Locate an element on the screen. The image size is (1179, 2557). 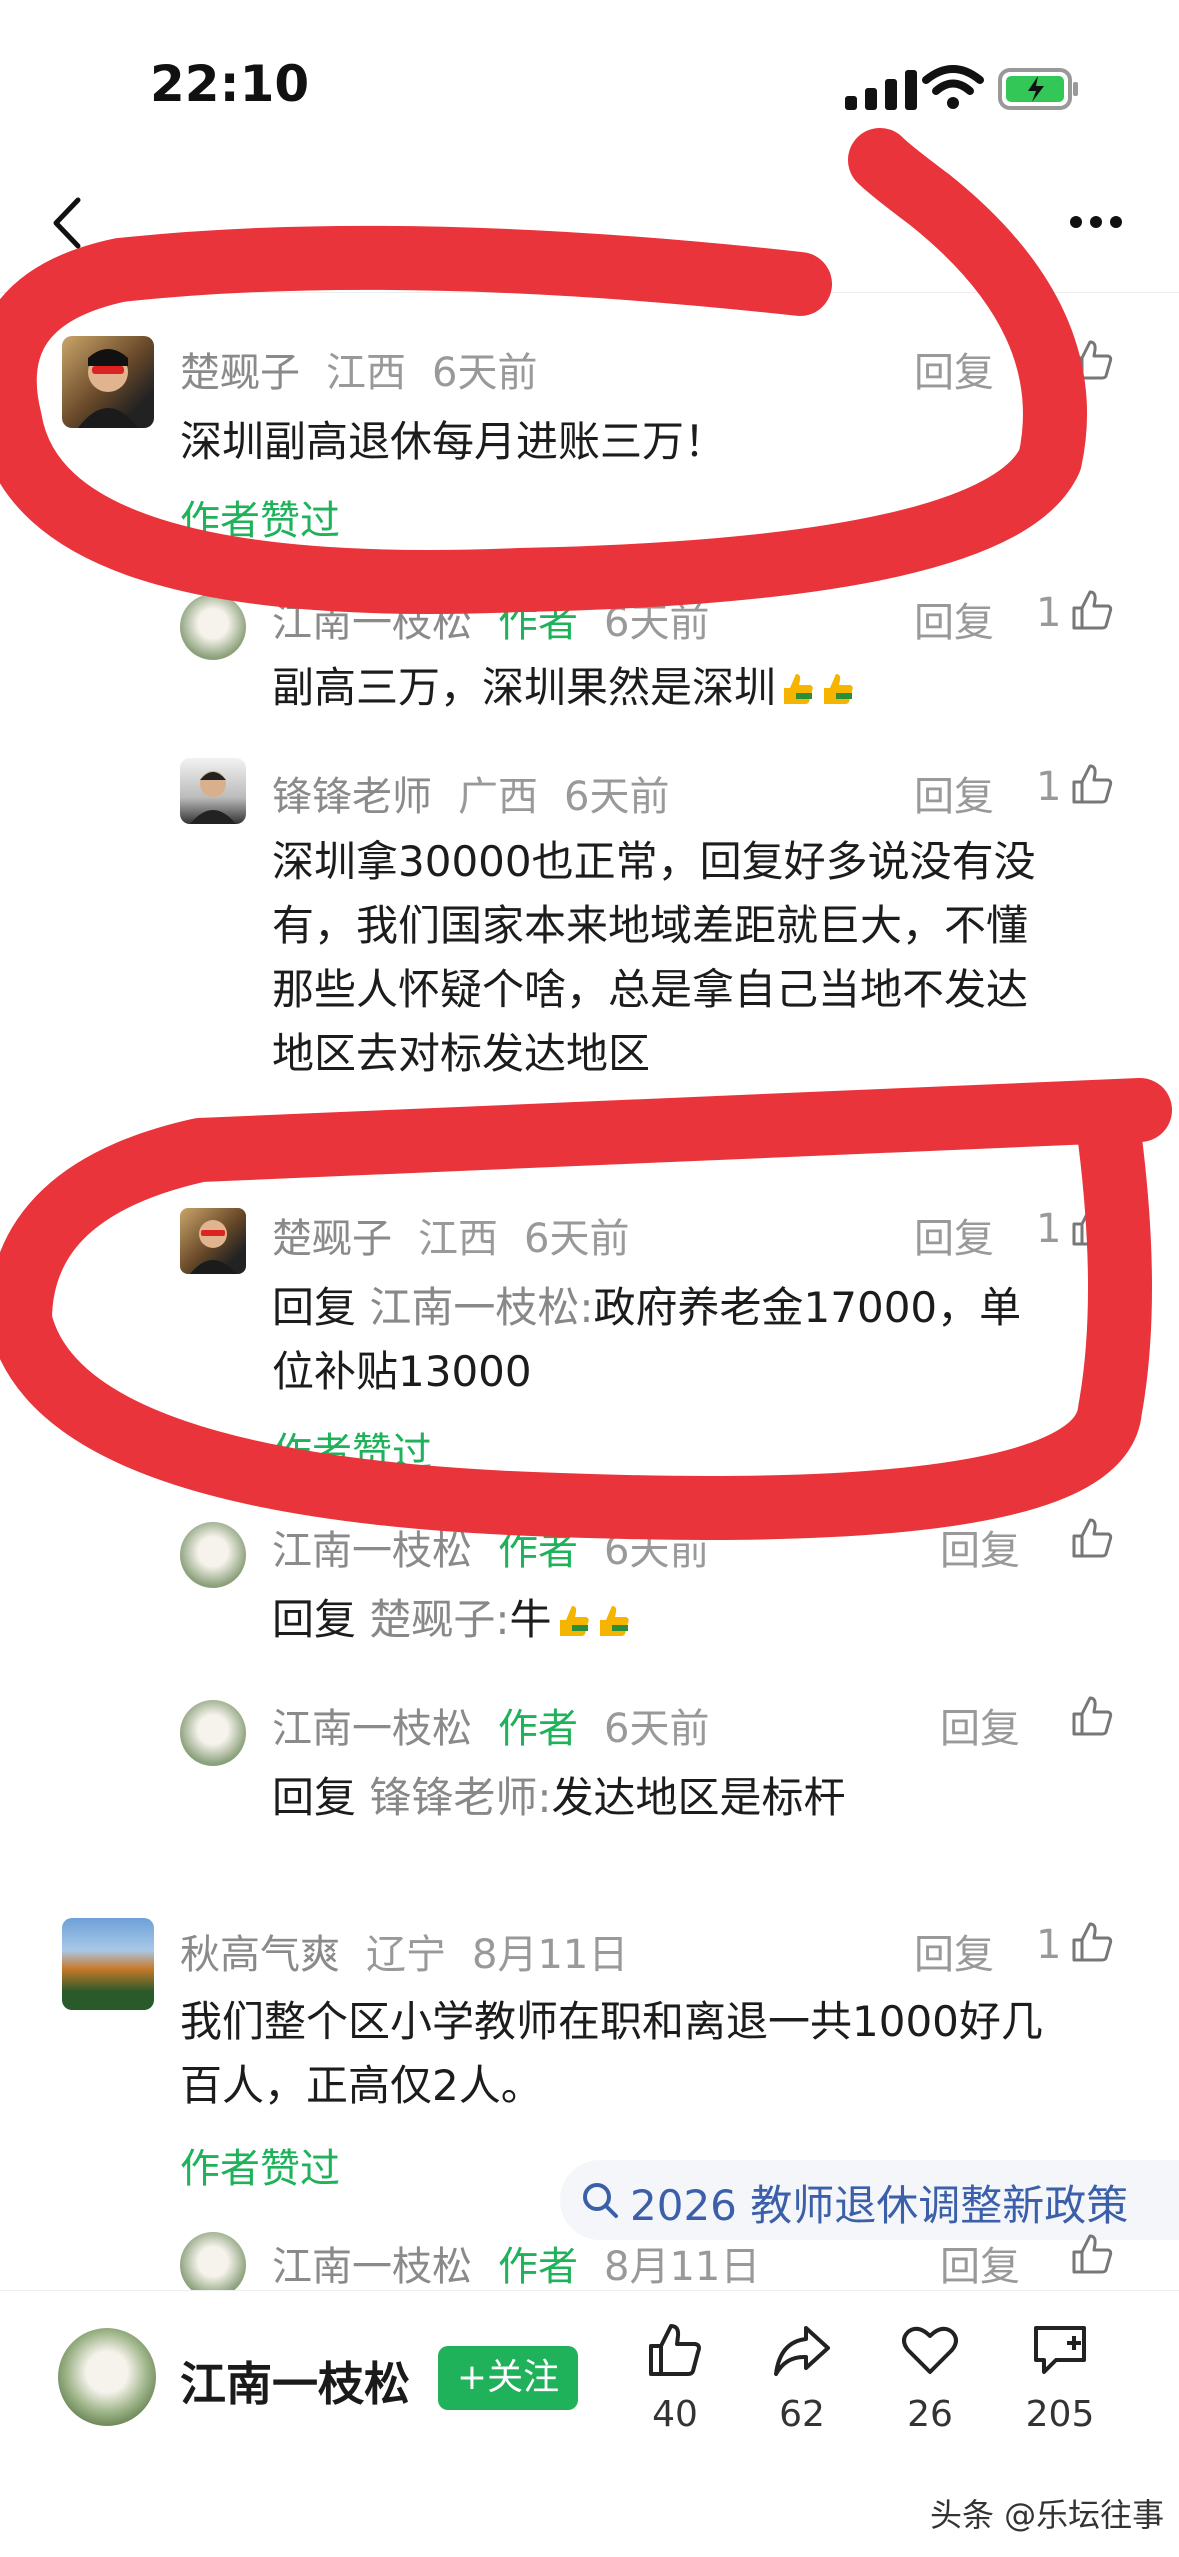
comment-text-body: 发达地区是标杆 is located at coordinates (698, 1797).